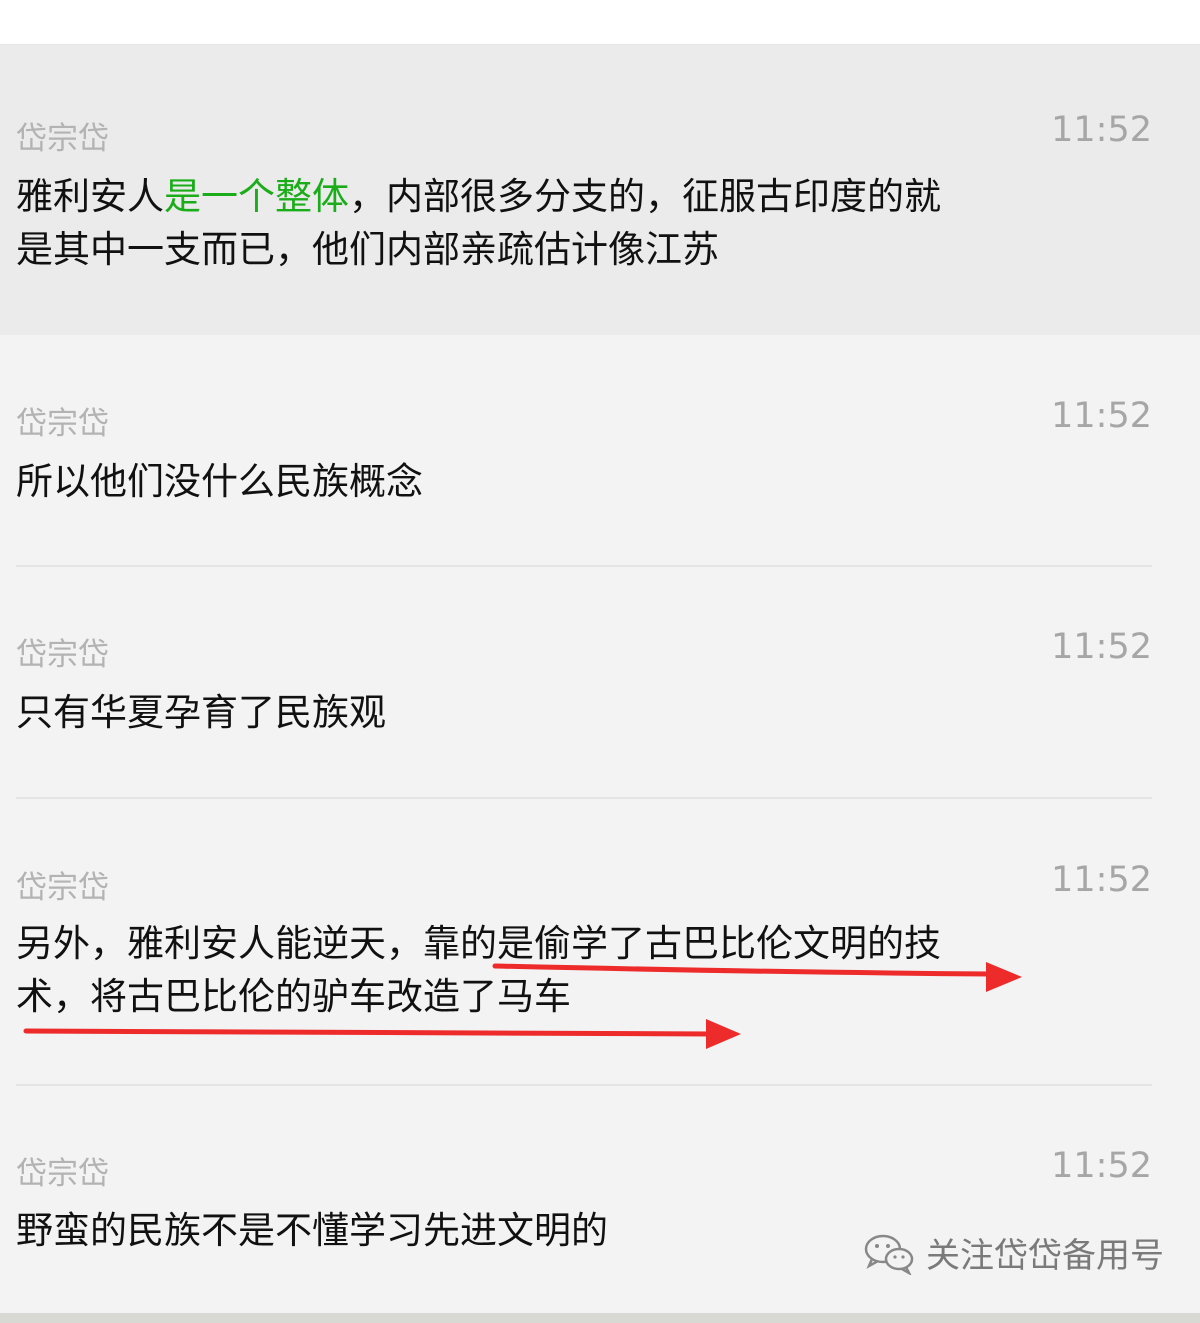 The width and height of the screenshot is (1200, 1323). What do you see at coordinates (889, 1254) in the screenshot?
I see `wechat-icon` at bounding box center [889, 1254].